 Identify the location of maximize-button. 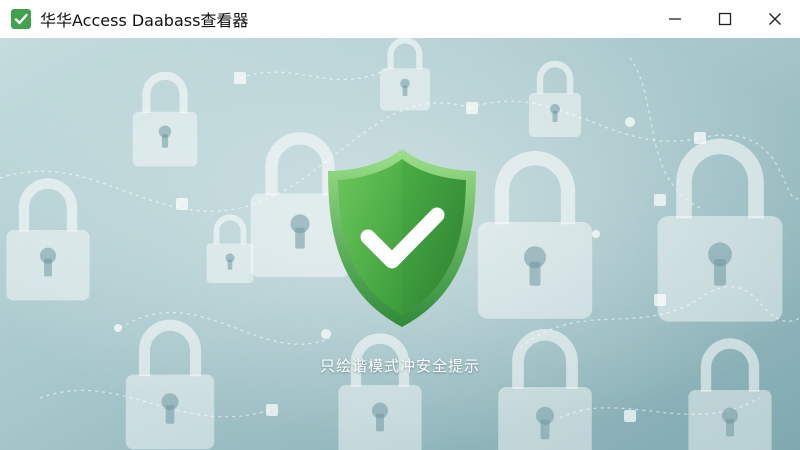
(725, 19).